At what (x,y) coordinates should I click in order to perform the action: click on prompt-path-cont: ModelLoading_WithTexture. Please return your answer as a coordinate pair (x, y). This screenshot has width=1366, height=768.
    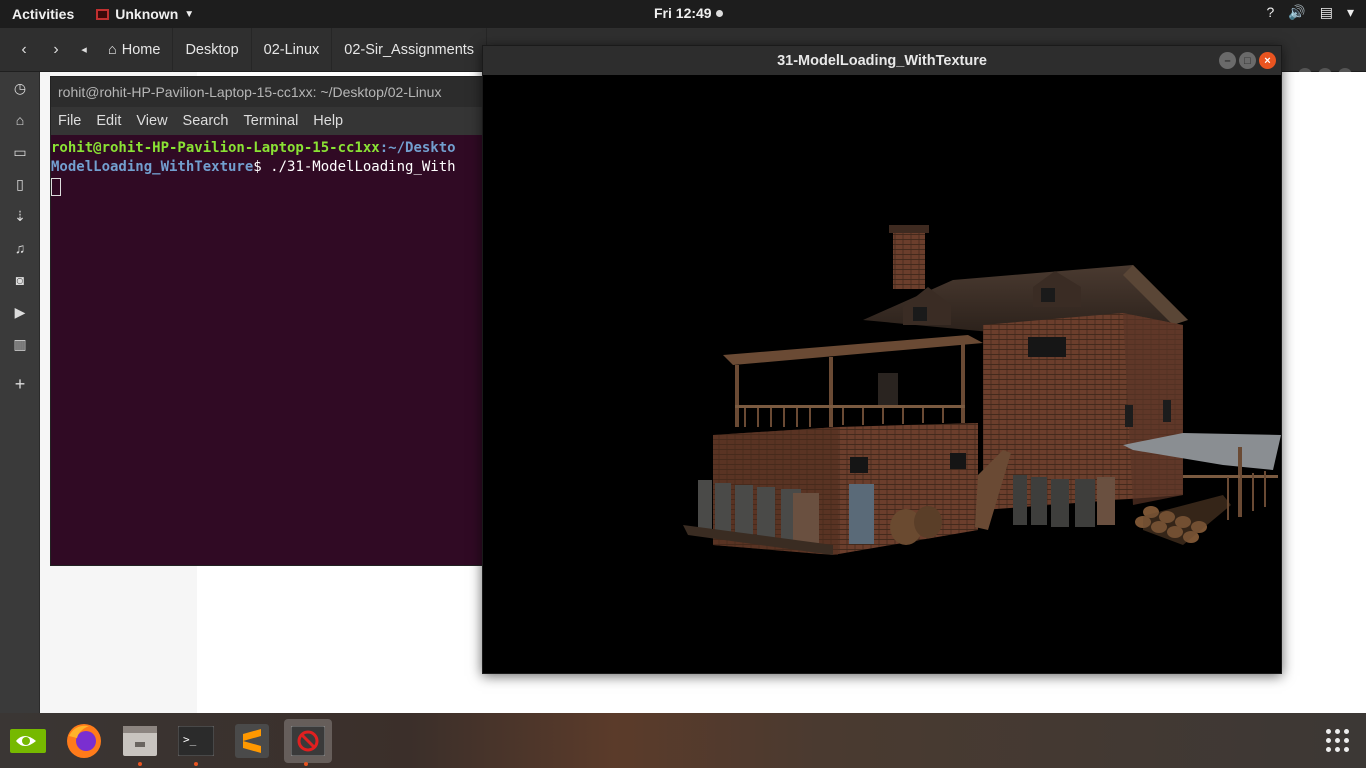
    Looking at the image, I should click on (152, 167).